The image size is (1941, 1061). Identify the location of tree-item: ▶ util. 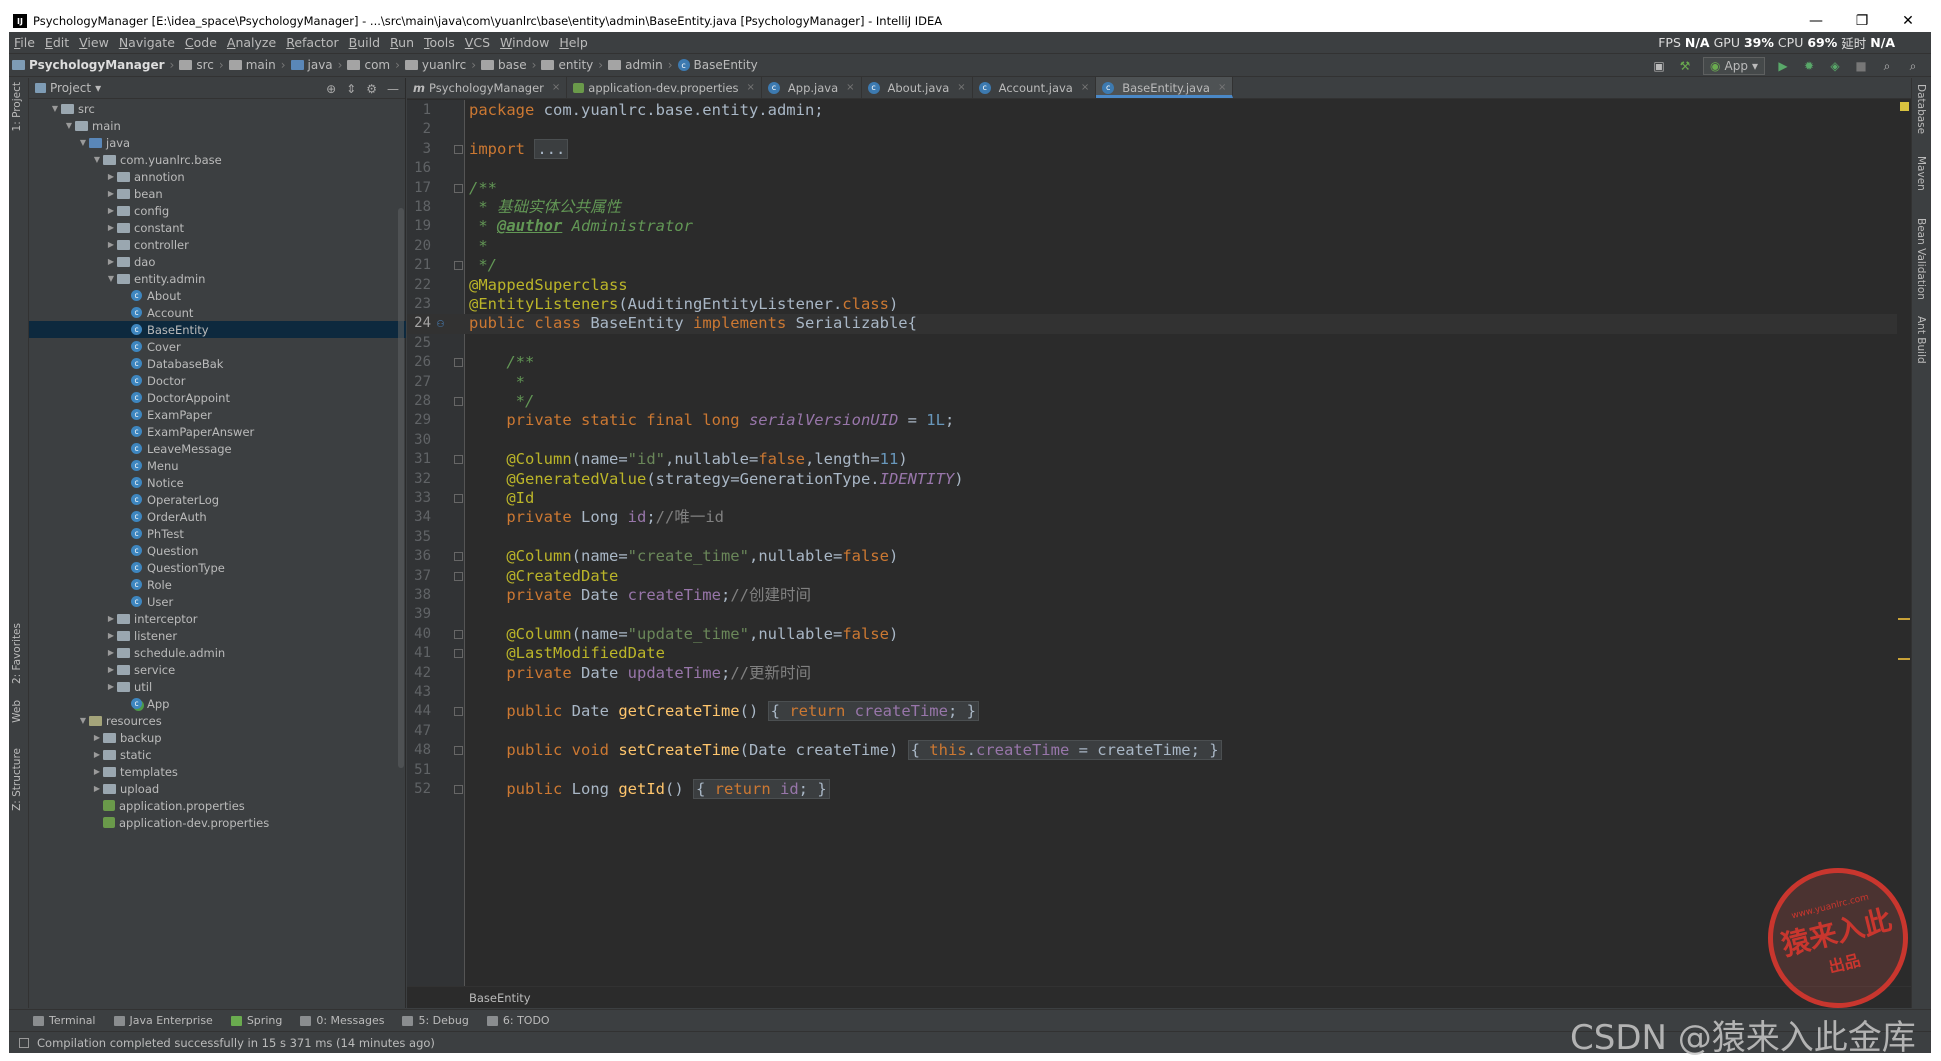
(217, 686).